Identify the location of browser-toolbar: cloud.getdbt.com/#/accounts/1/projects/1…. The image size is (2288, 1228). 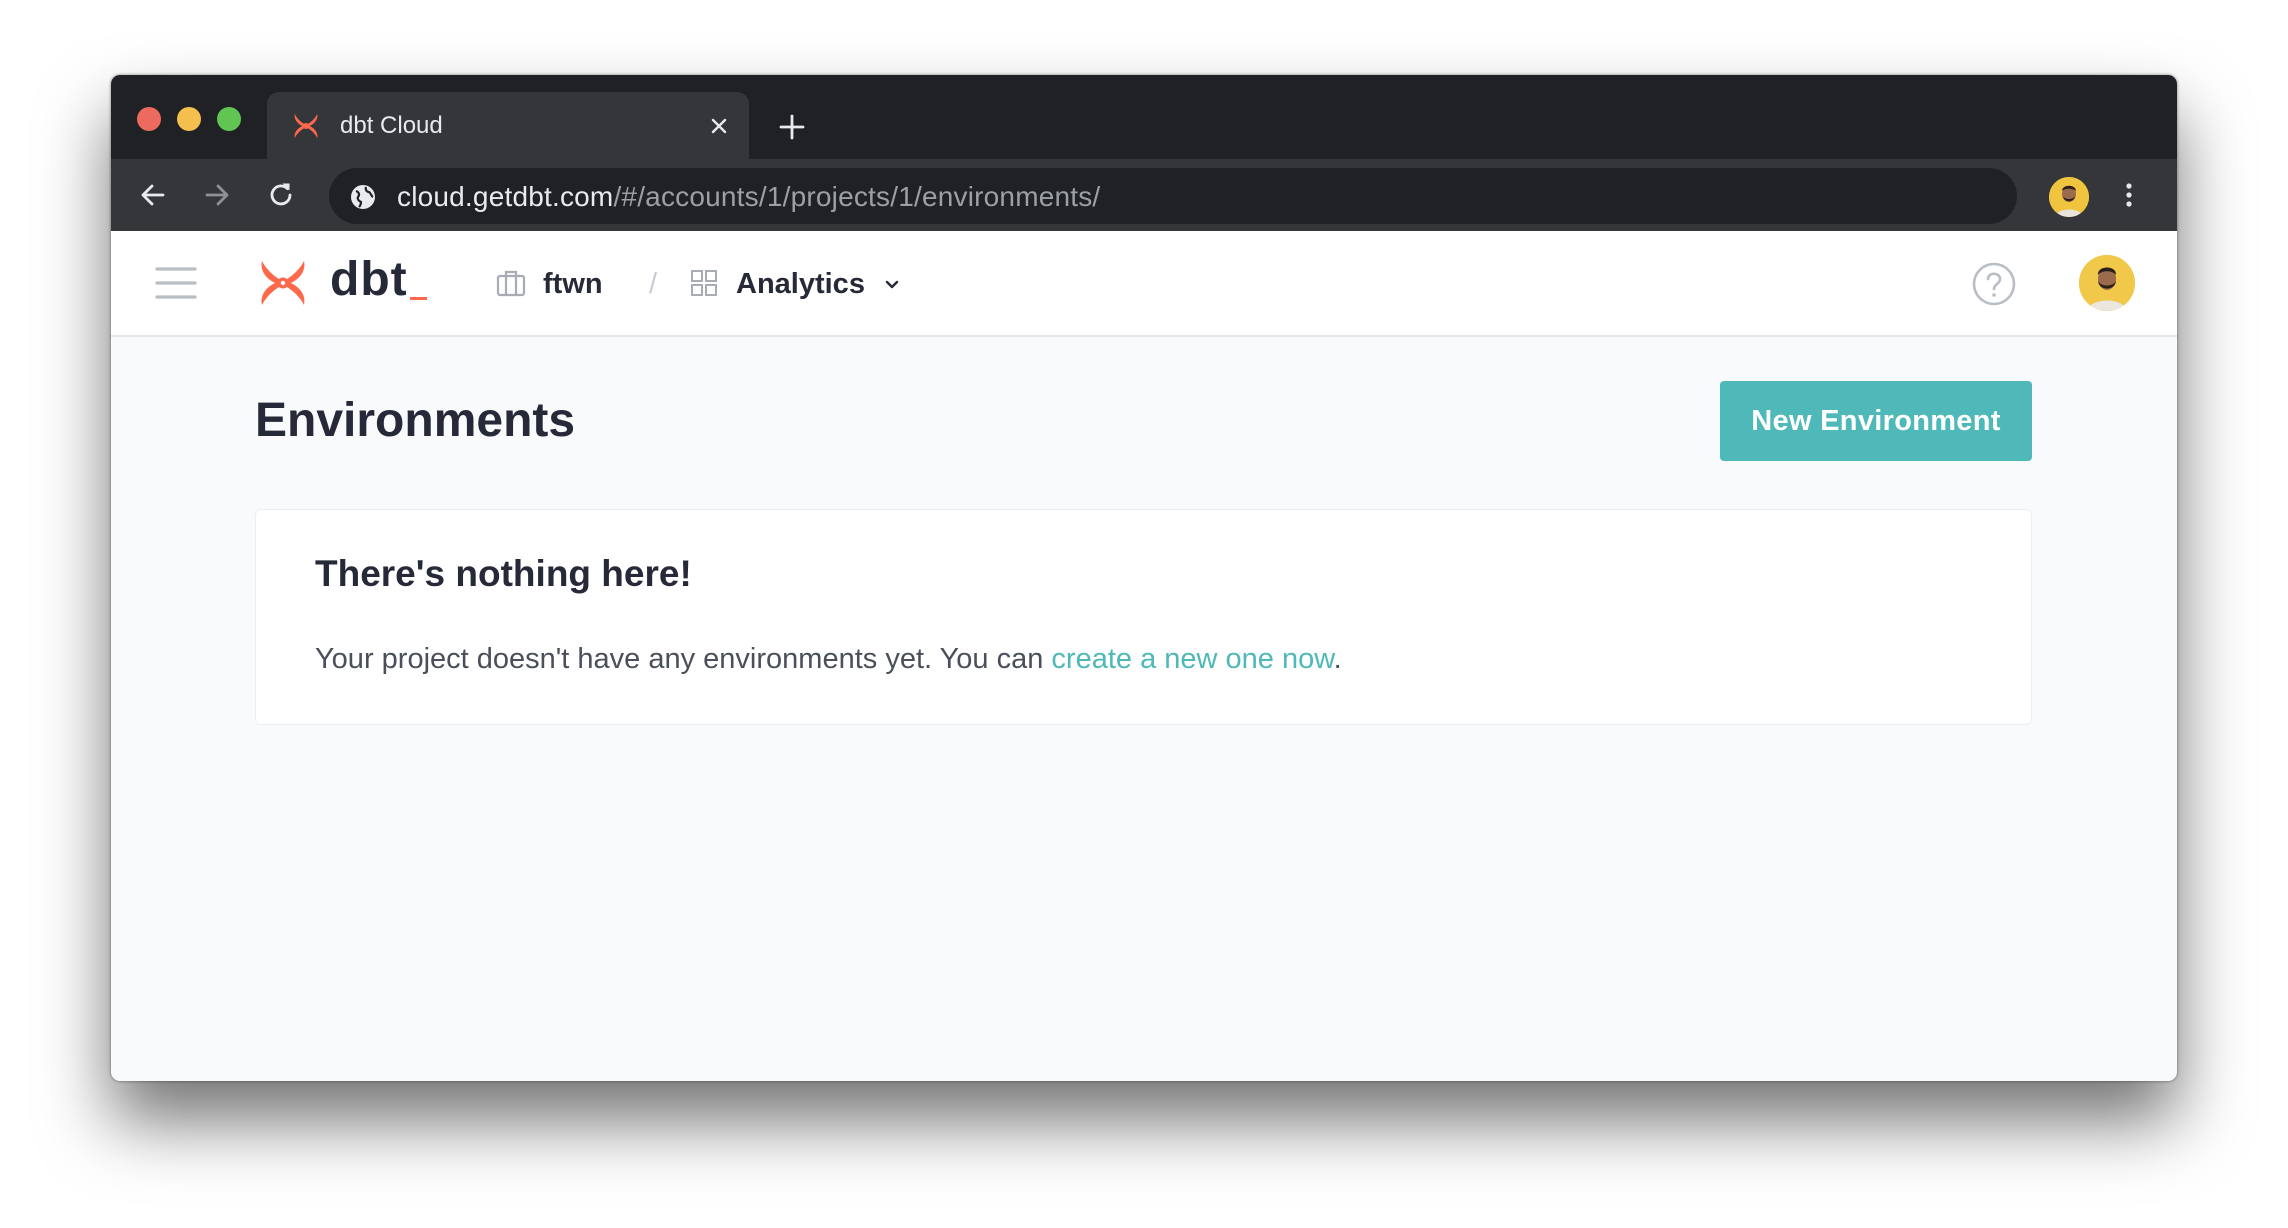
(1144, 195).